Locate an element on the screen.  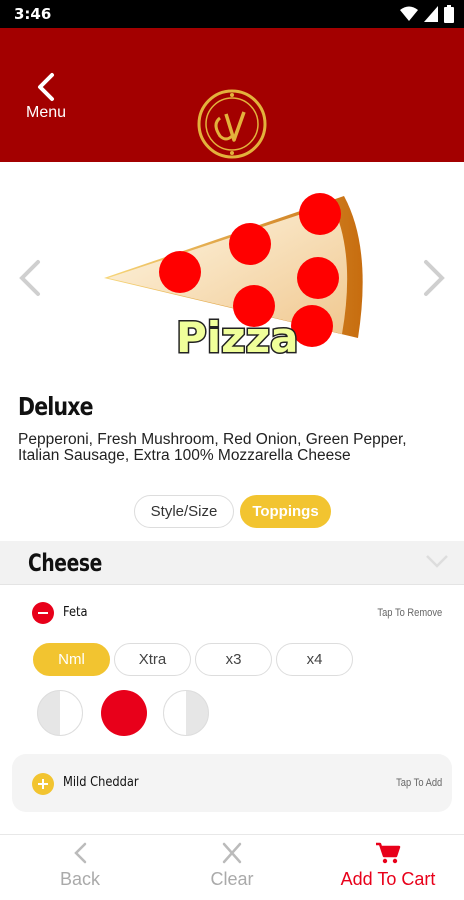
menu-back-button: Menu is located at coordinates (46, 102).